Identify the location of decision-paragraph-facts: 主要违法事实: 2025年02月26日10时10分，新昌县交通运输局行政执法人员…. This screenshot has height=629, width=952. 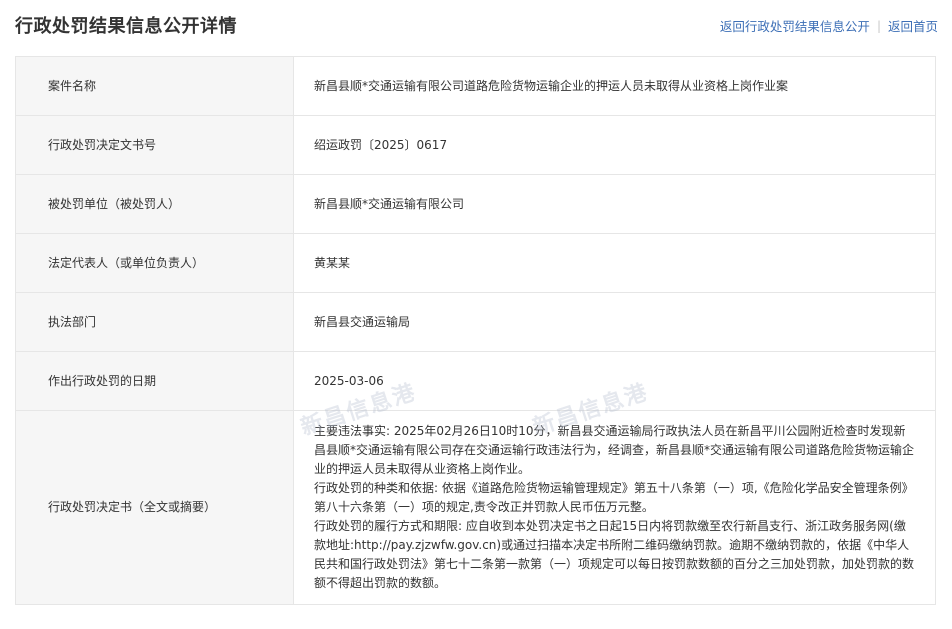
(614, 450).